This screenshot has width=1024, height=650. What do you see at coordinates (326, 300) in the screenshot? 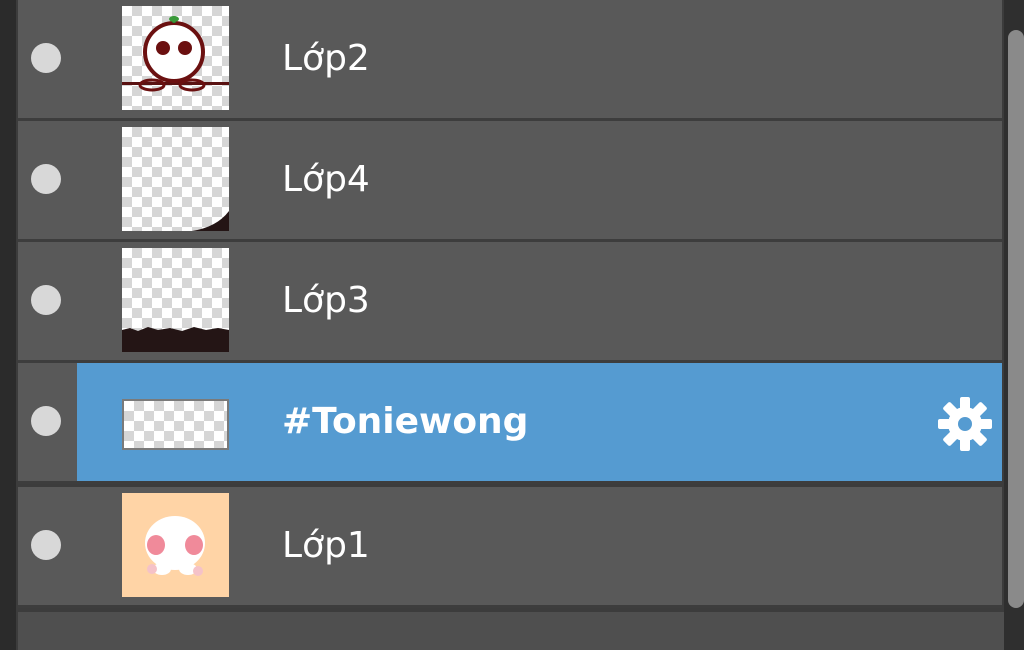
I see `layer-name: Lớp3` at bounding box center [326, 300].